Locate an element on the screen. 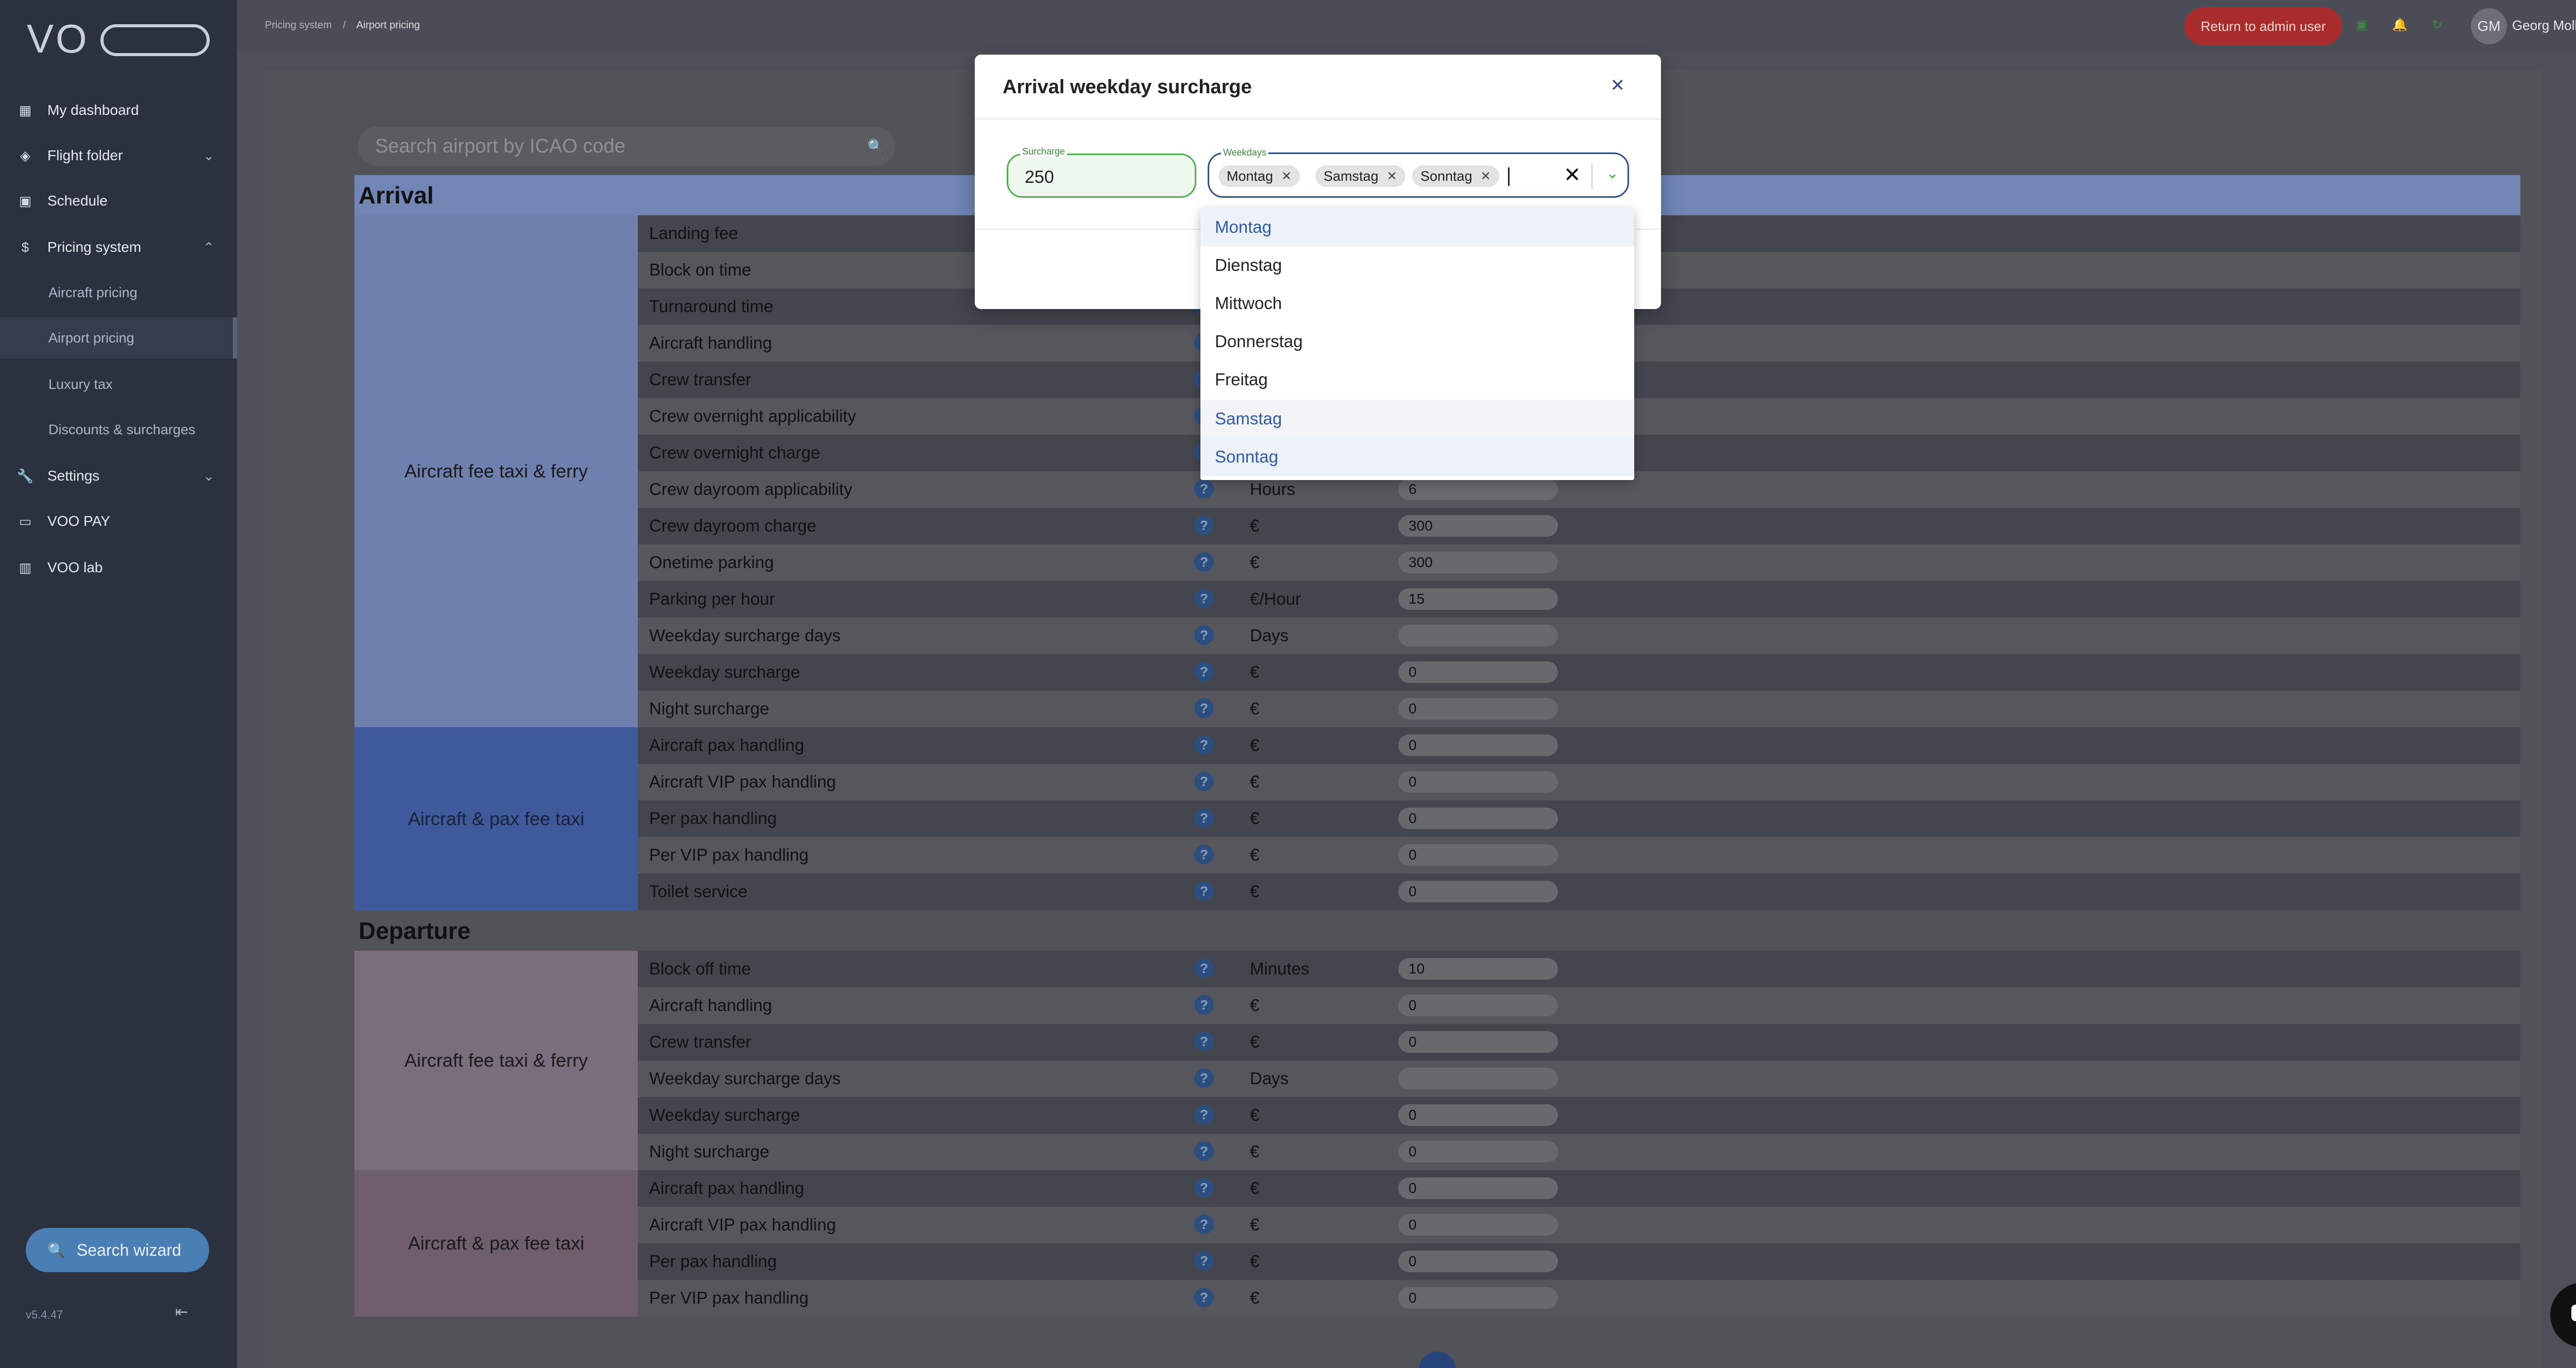 The image size is (2576, 1368). bell-icon: 🔔 is located at coordinates (2399, 24).